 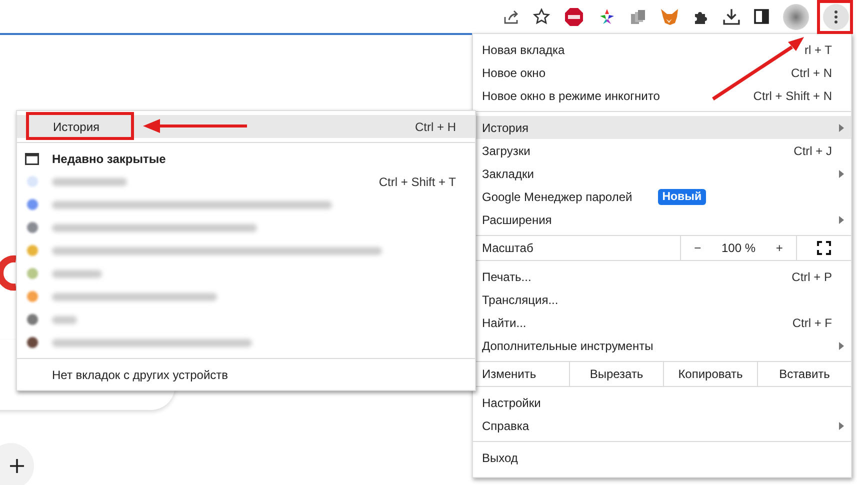 I want to click on menu-item-label: Загрузки, so click(x=506, y=151).